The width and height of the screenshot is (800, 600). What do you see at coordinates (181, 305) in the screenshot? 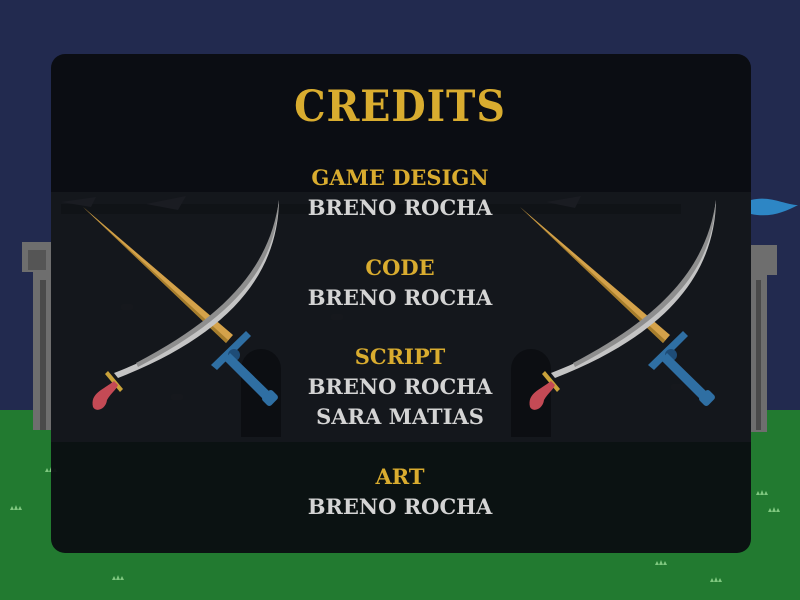
I see `left-swords` at bounding box center [181, 305].